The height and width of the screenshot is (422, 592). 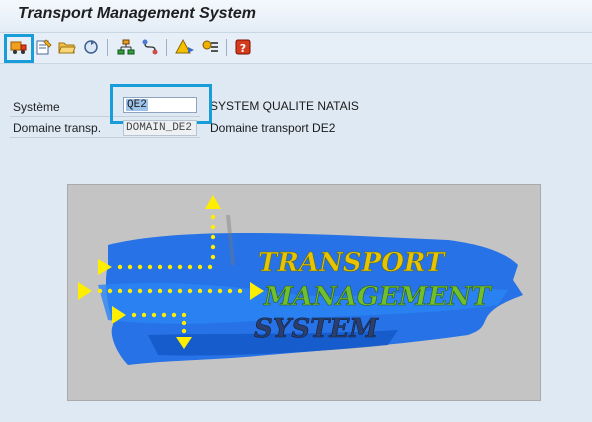 What do you see at coordinates (44, 47) in the screenshot?
I see `display-change-icon` at bounding box center [44, 47].